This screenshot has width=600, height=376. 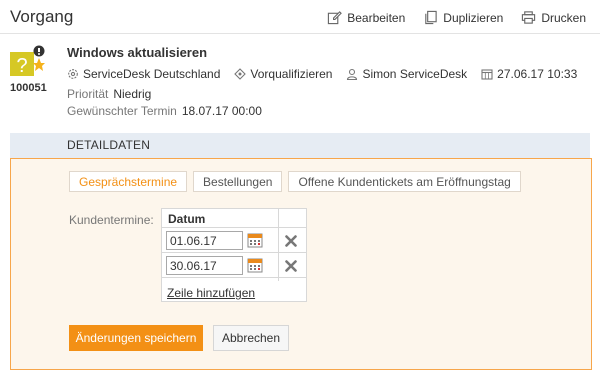 I want to click on print-button: Drucken, so click(x=553, y=17).